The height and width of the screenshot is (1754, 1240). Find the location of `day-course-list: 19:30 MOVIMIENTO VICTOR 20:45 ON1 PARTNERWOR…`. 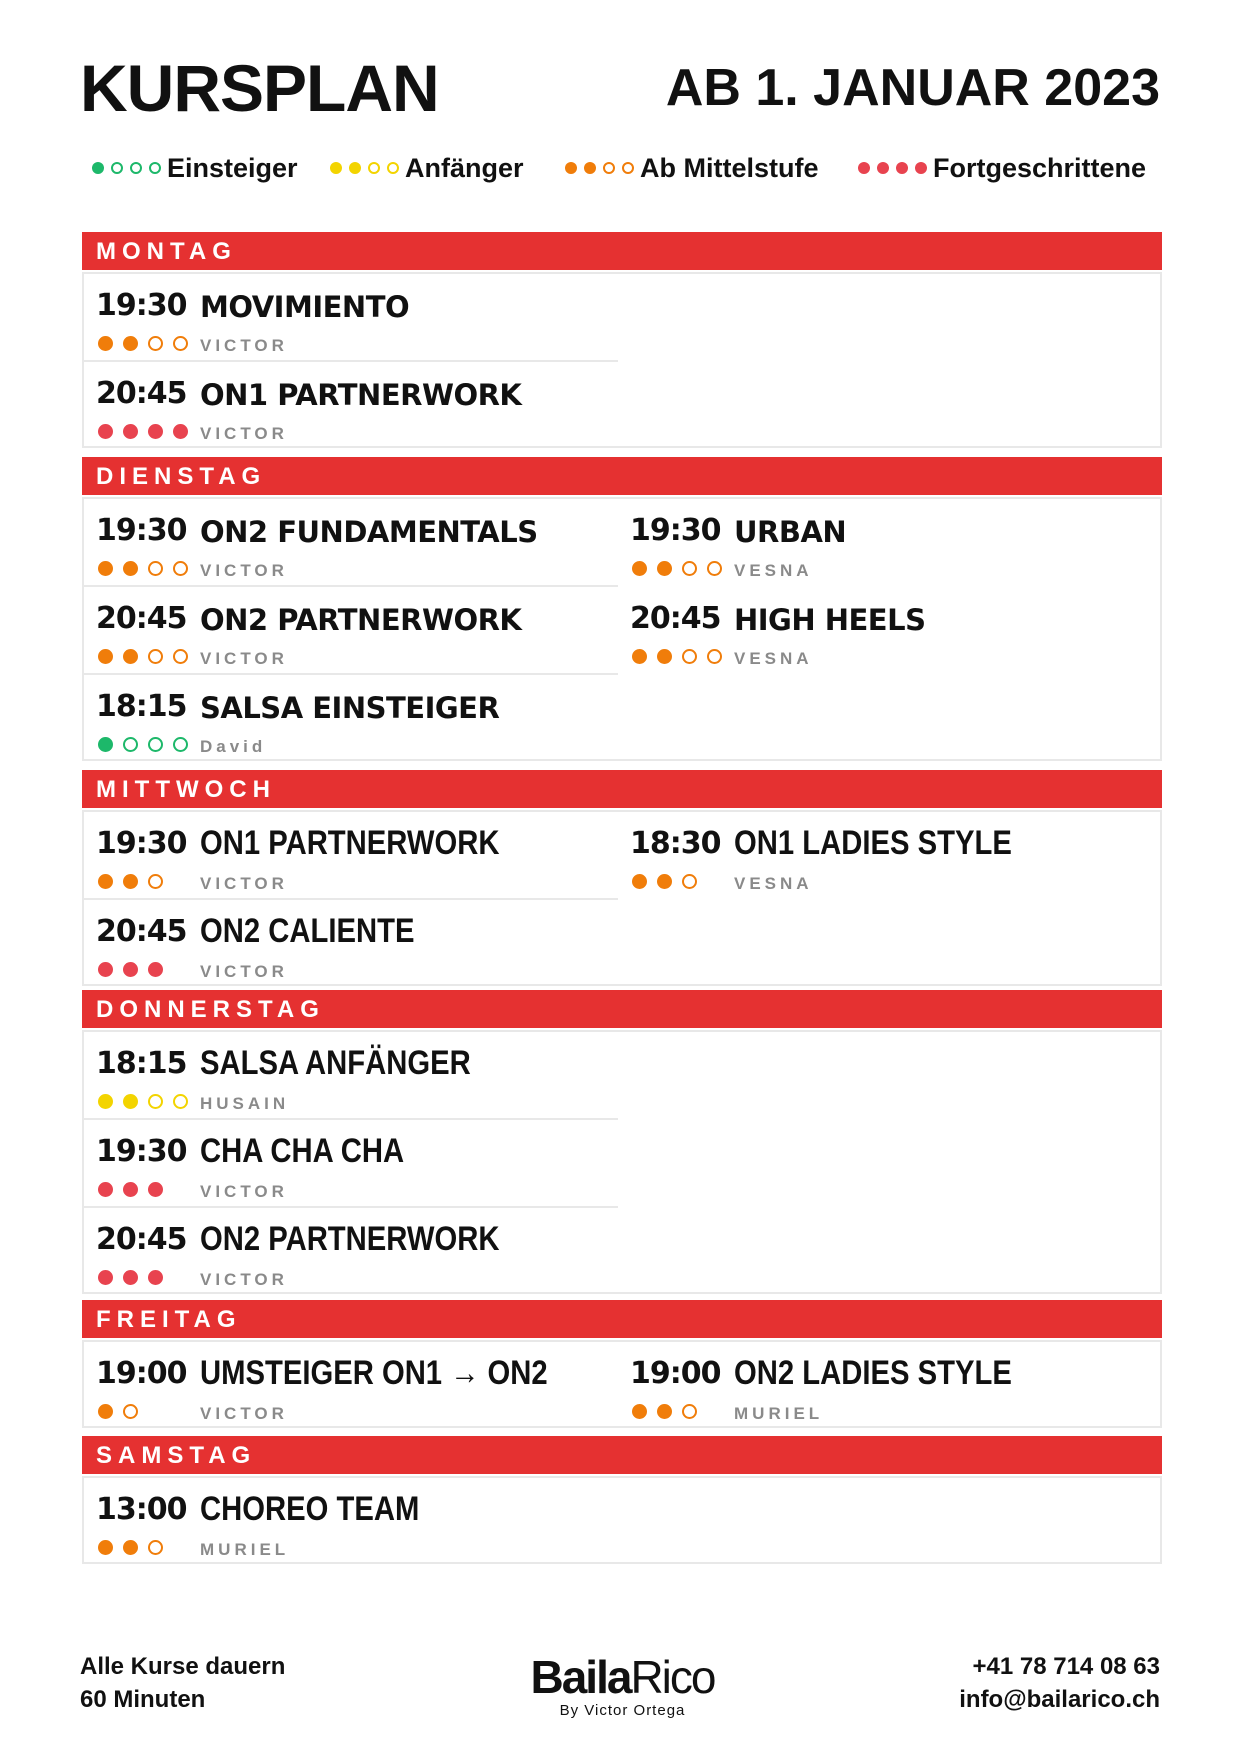

day-course-list: 19:30 MOVIMIENTO VICTOR 20:45 ON1 PARTNERWOR… is located at coordinates (622, 360).